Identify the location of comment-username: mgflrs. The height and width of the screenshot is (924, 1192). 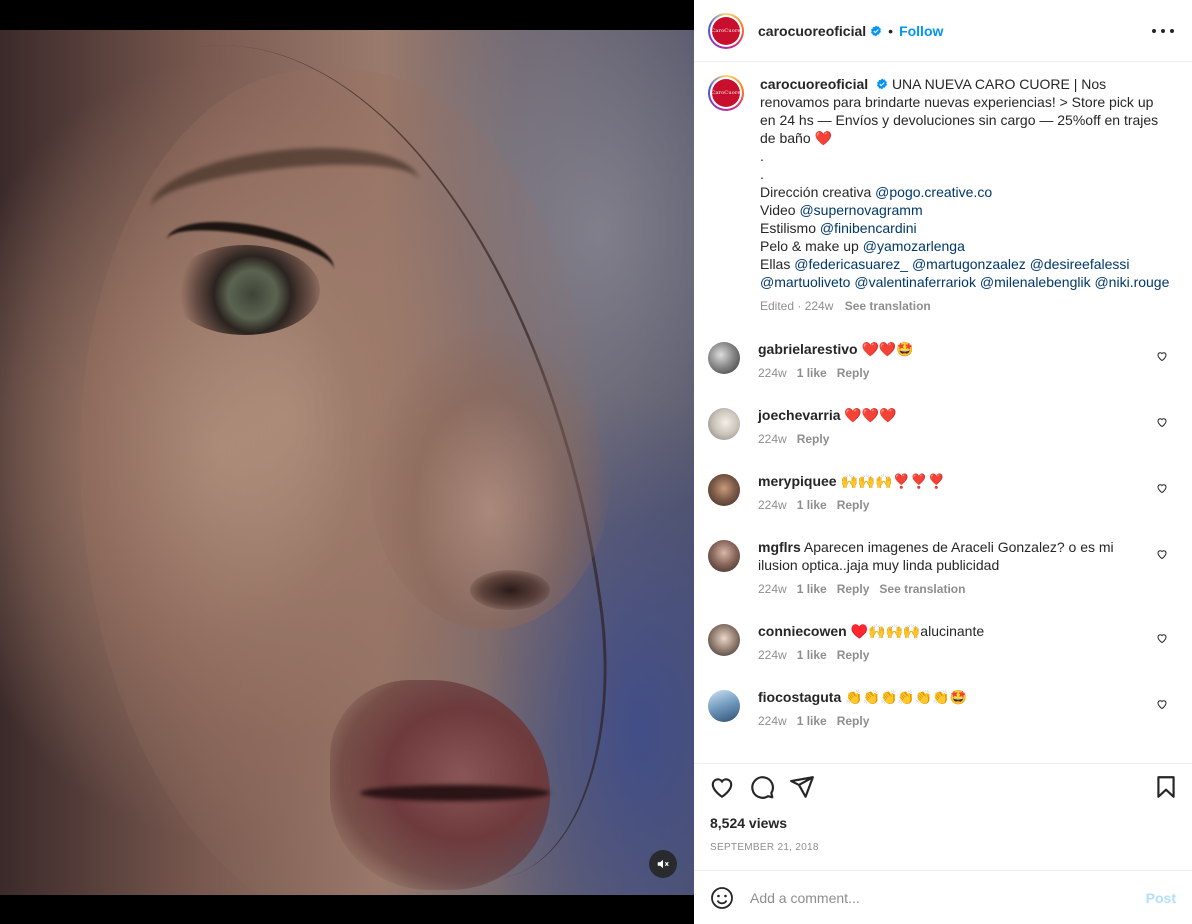
(779, 547).